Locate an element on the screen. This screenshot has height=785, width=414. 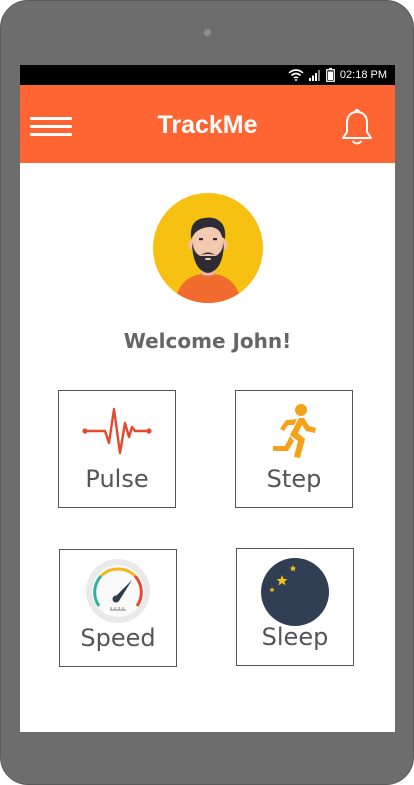
battery-icon is located at coordinates (330, 75).